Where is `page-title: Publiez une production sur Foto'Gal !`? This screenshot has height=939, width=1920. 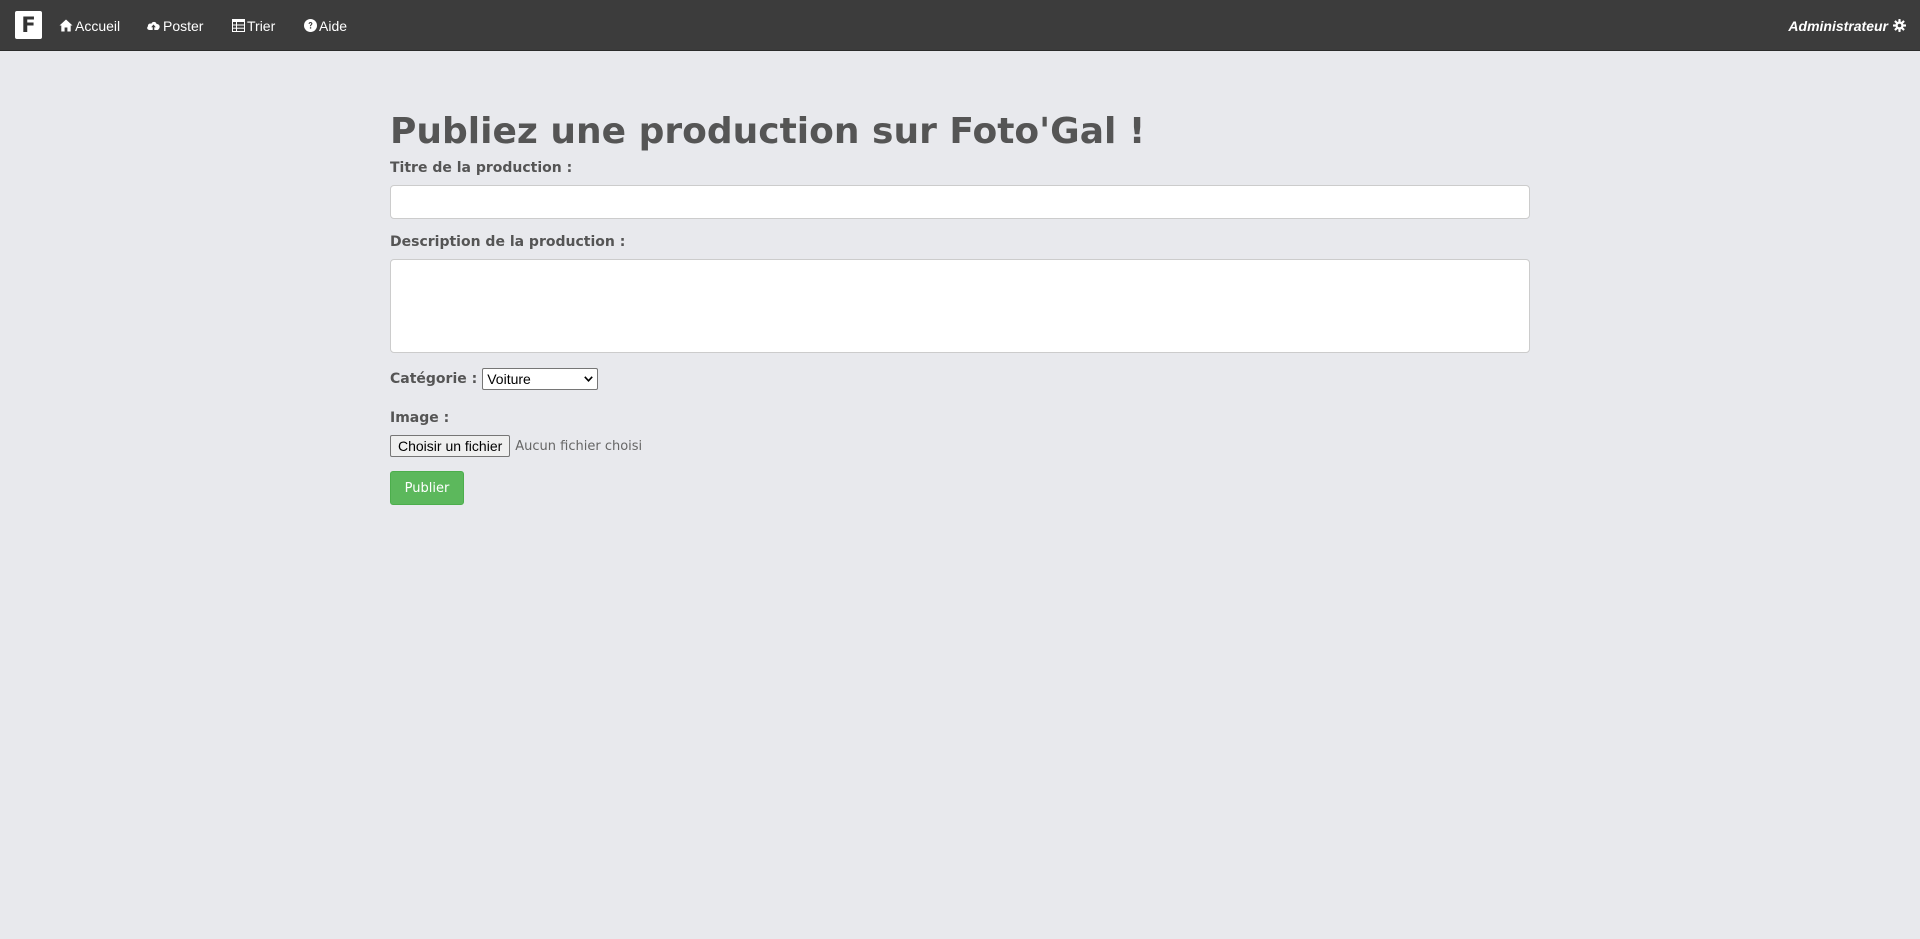
page-title: Publiez une production sur Foto'Gal ! is located at coordinates (768, 131).